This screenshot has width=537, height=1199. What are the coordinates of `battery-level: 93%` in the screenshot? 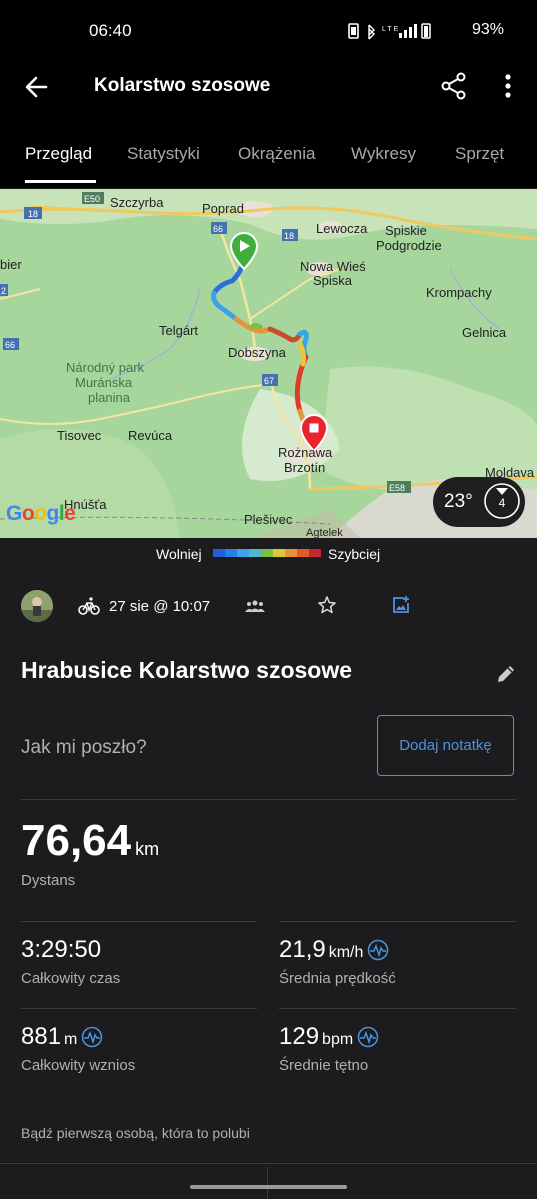 It's located at (487, 29).